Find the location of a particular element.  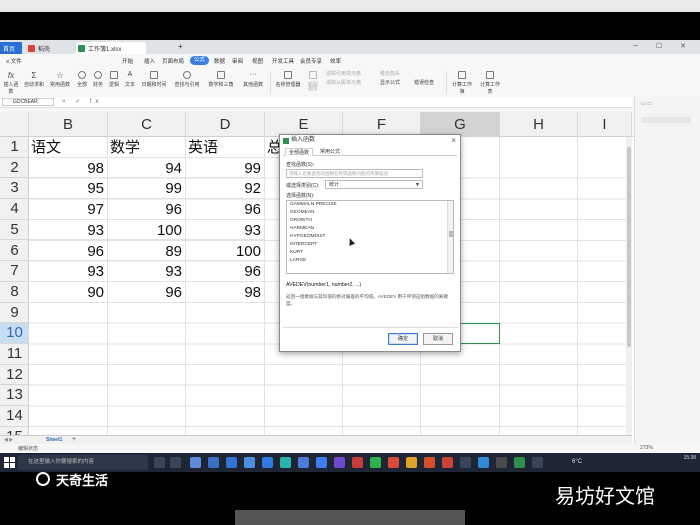

list-scrollbar is located at coordinates (450, 237).